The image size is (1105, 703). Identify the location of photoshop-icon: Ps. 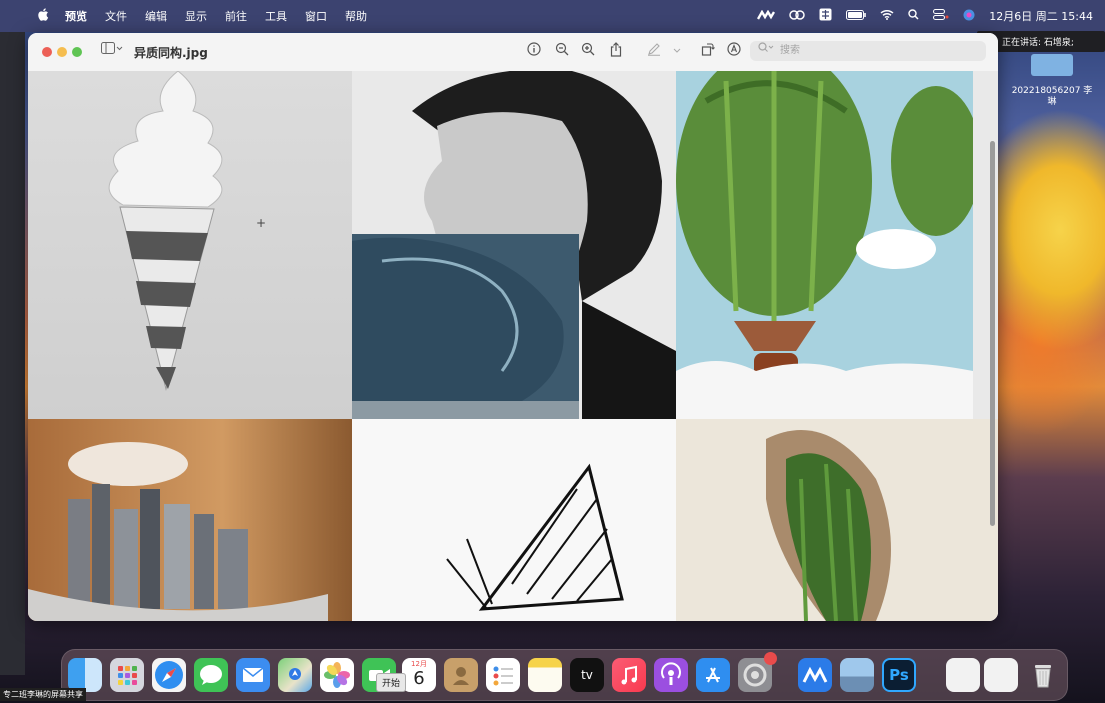
(899, 675).